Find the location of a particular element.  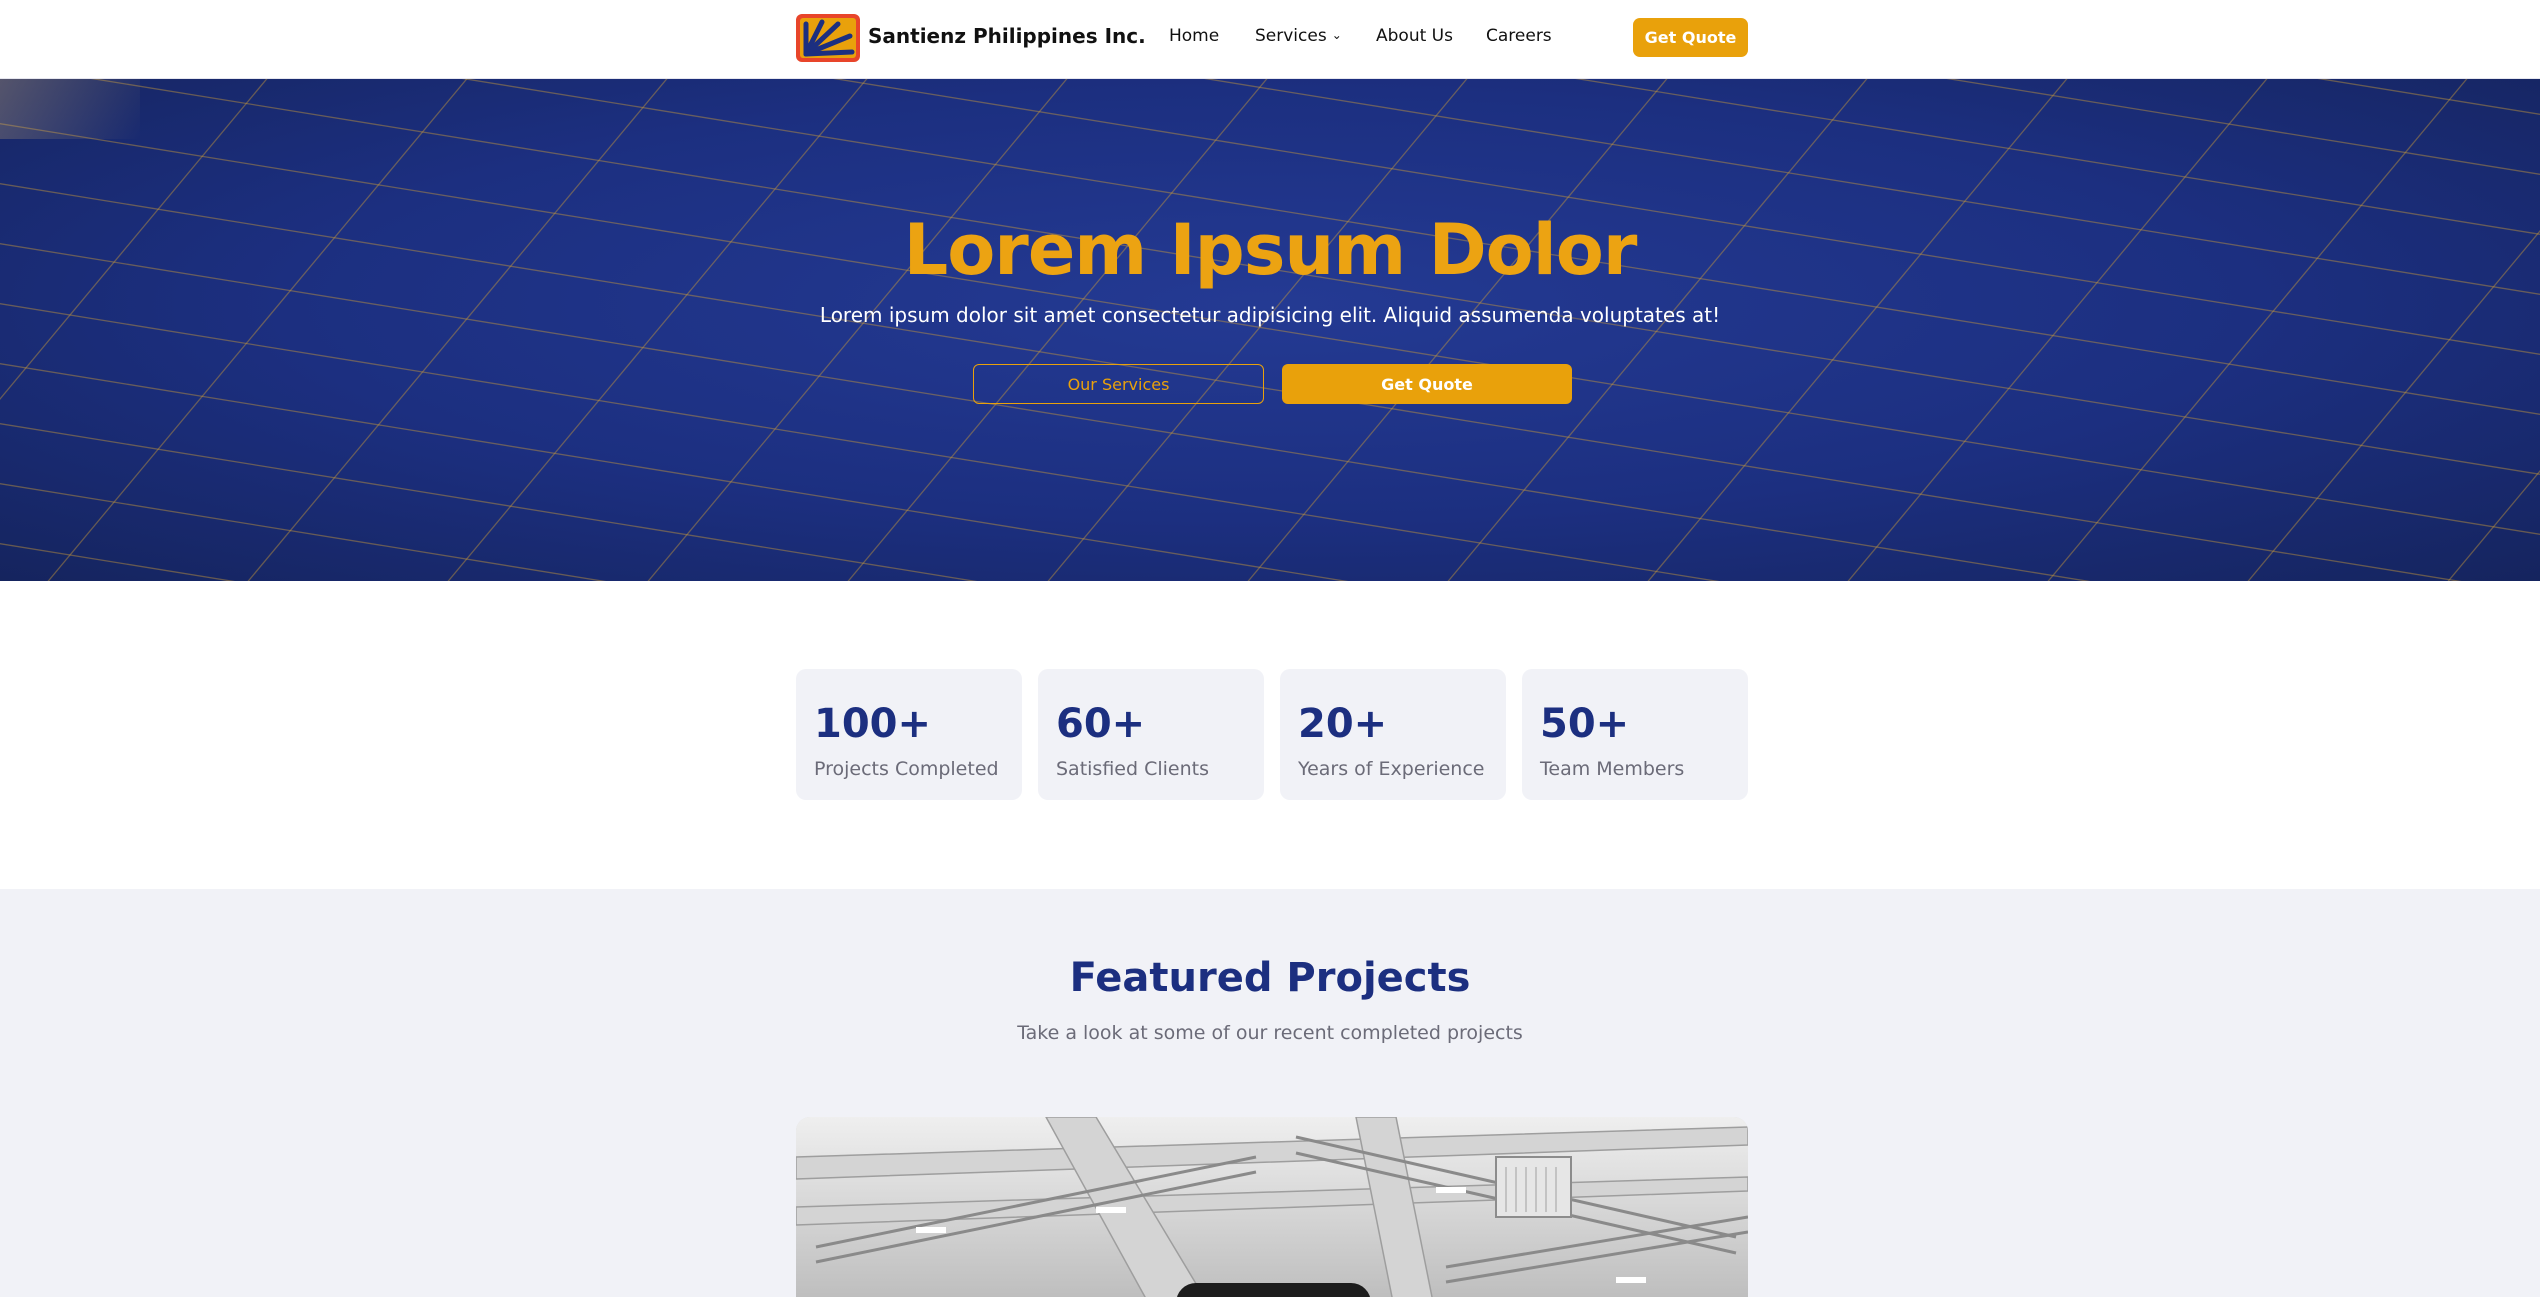

nav-link-services-label: Services is located at coordinates (1291, 36).